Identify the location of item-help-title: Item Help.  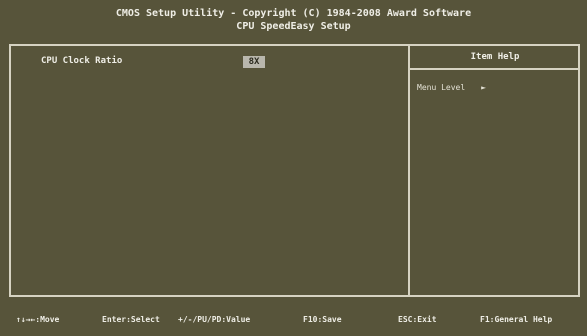
(495, 57).